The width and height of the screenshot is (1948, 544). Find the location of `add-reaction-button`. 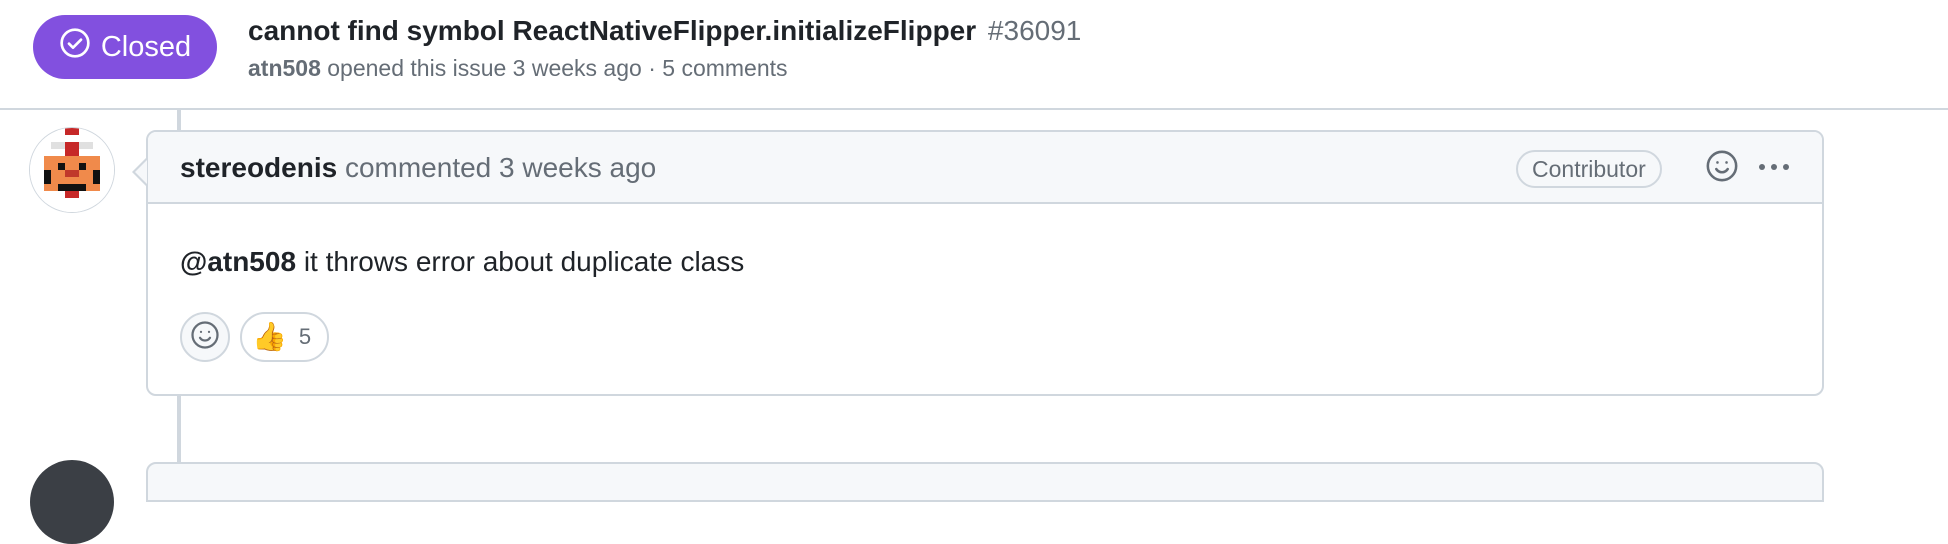

add-reaction-button is located at coordinates (205, 337).